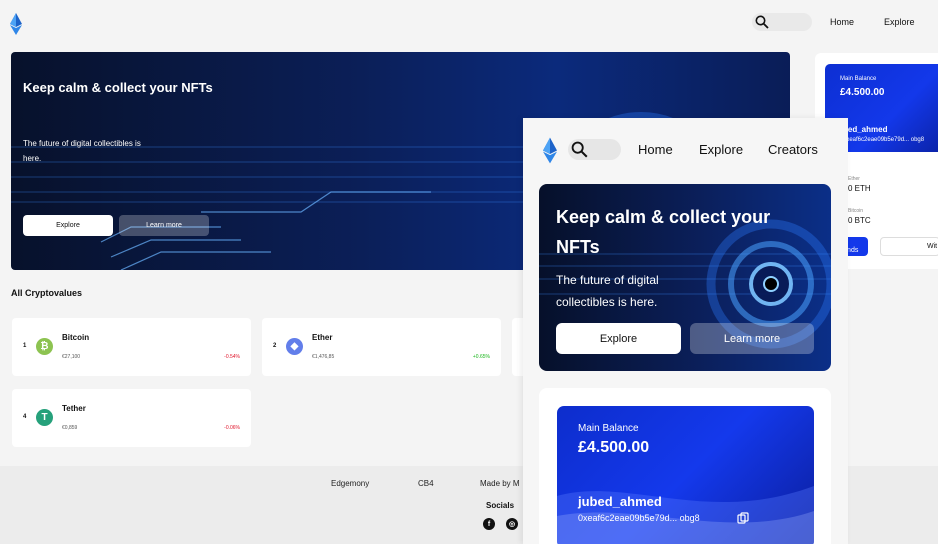 The height and width of the screenshot is (544, 938). Describe the element at coordinates (71, 357) in the screenshot. I see `coin-price: €27,100` at that location.